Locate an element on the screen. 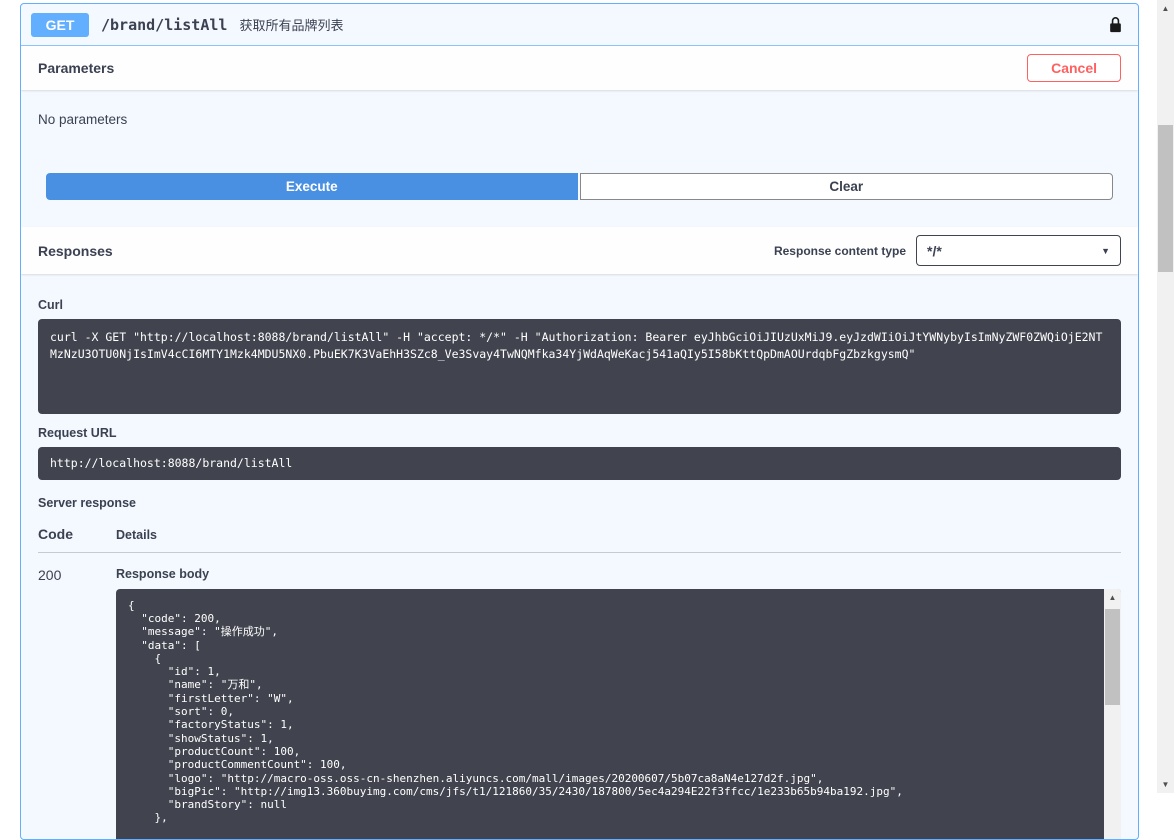 The width and height of the screenshot is (1174, 840). responses-title: Responses is located at coordinates (75, 250).